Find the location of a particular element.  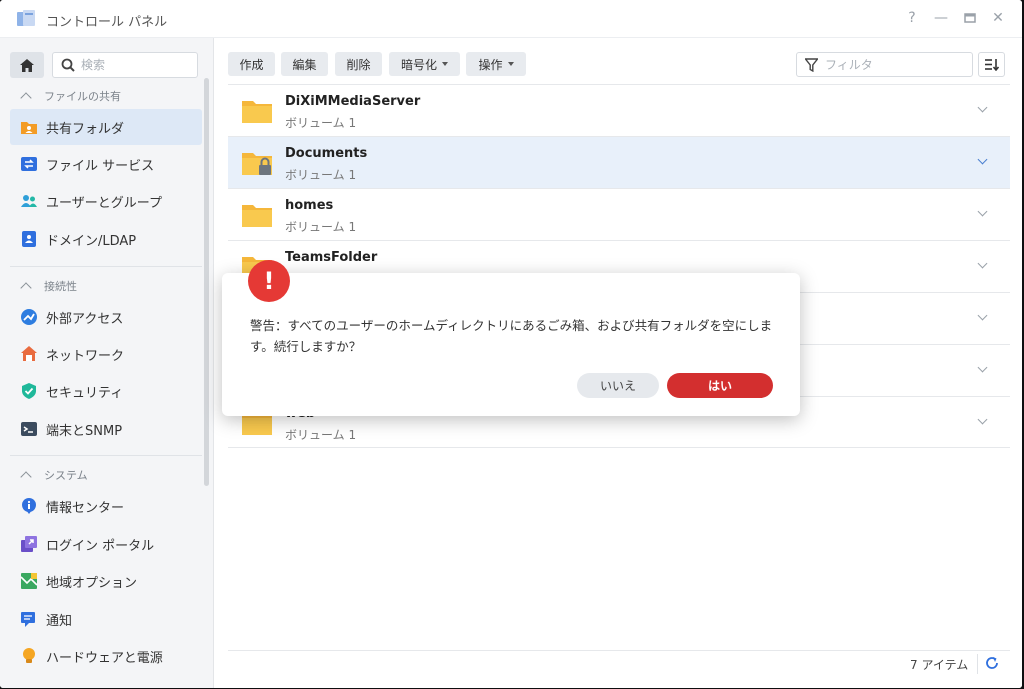

shared-folder-icon is located at coordinates (29, 128).